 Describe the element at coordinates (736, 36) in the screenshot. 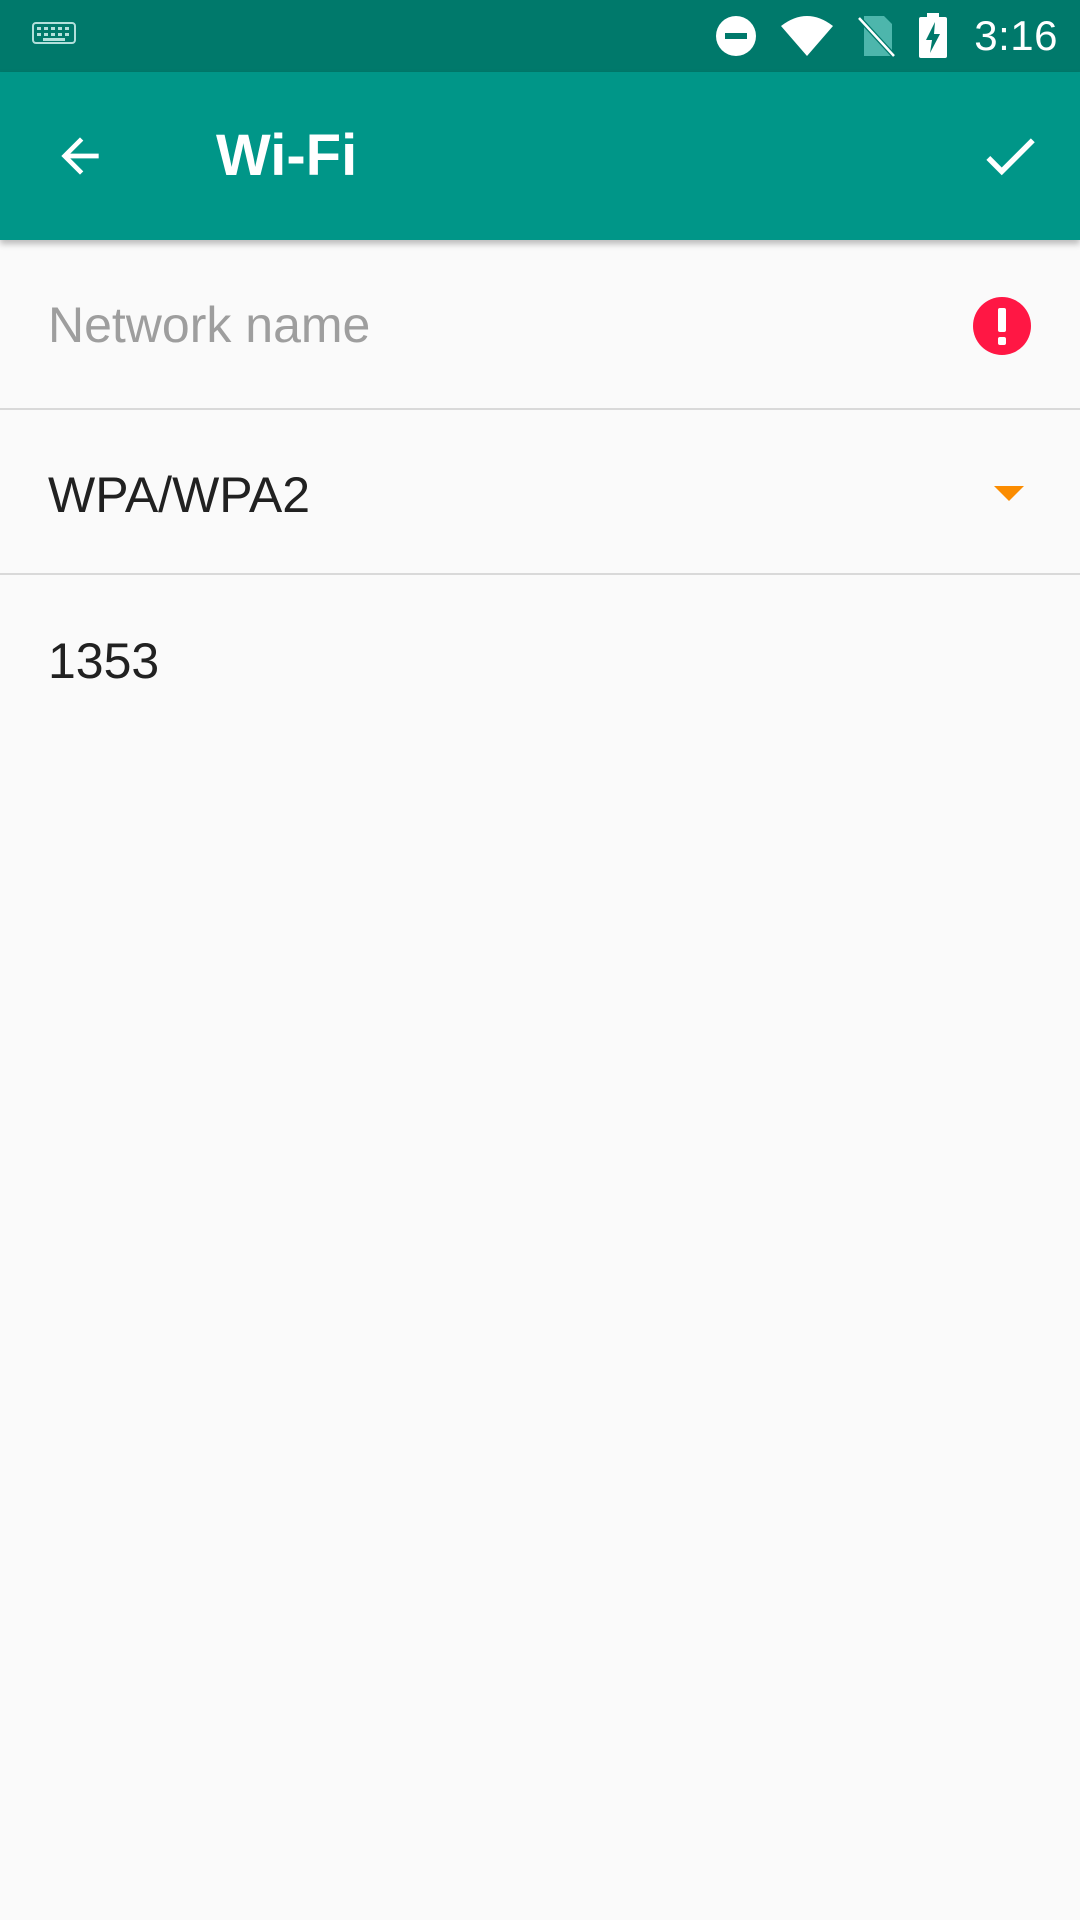

I see `do-not-disturb-icon` at that location.